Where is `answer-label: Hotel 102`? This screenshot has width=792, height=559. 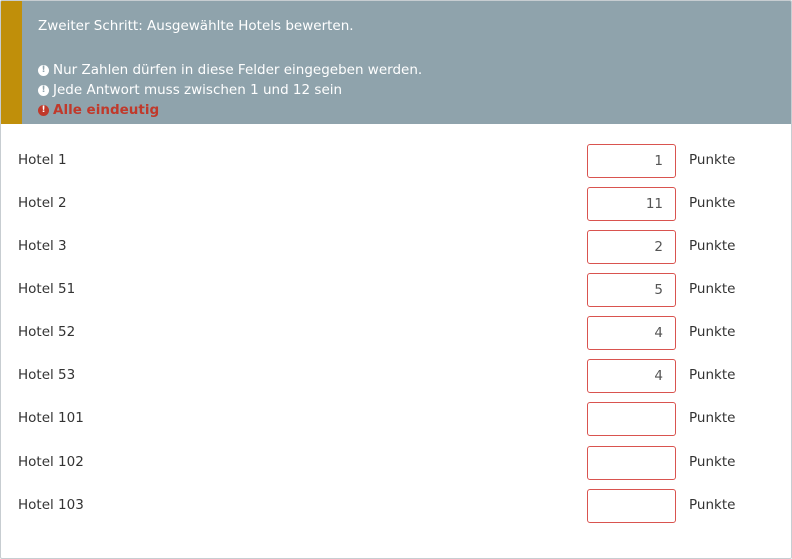
answer-label: Hotel 102 is located at coordinates (51, 462).